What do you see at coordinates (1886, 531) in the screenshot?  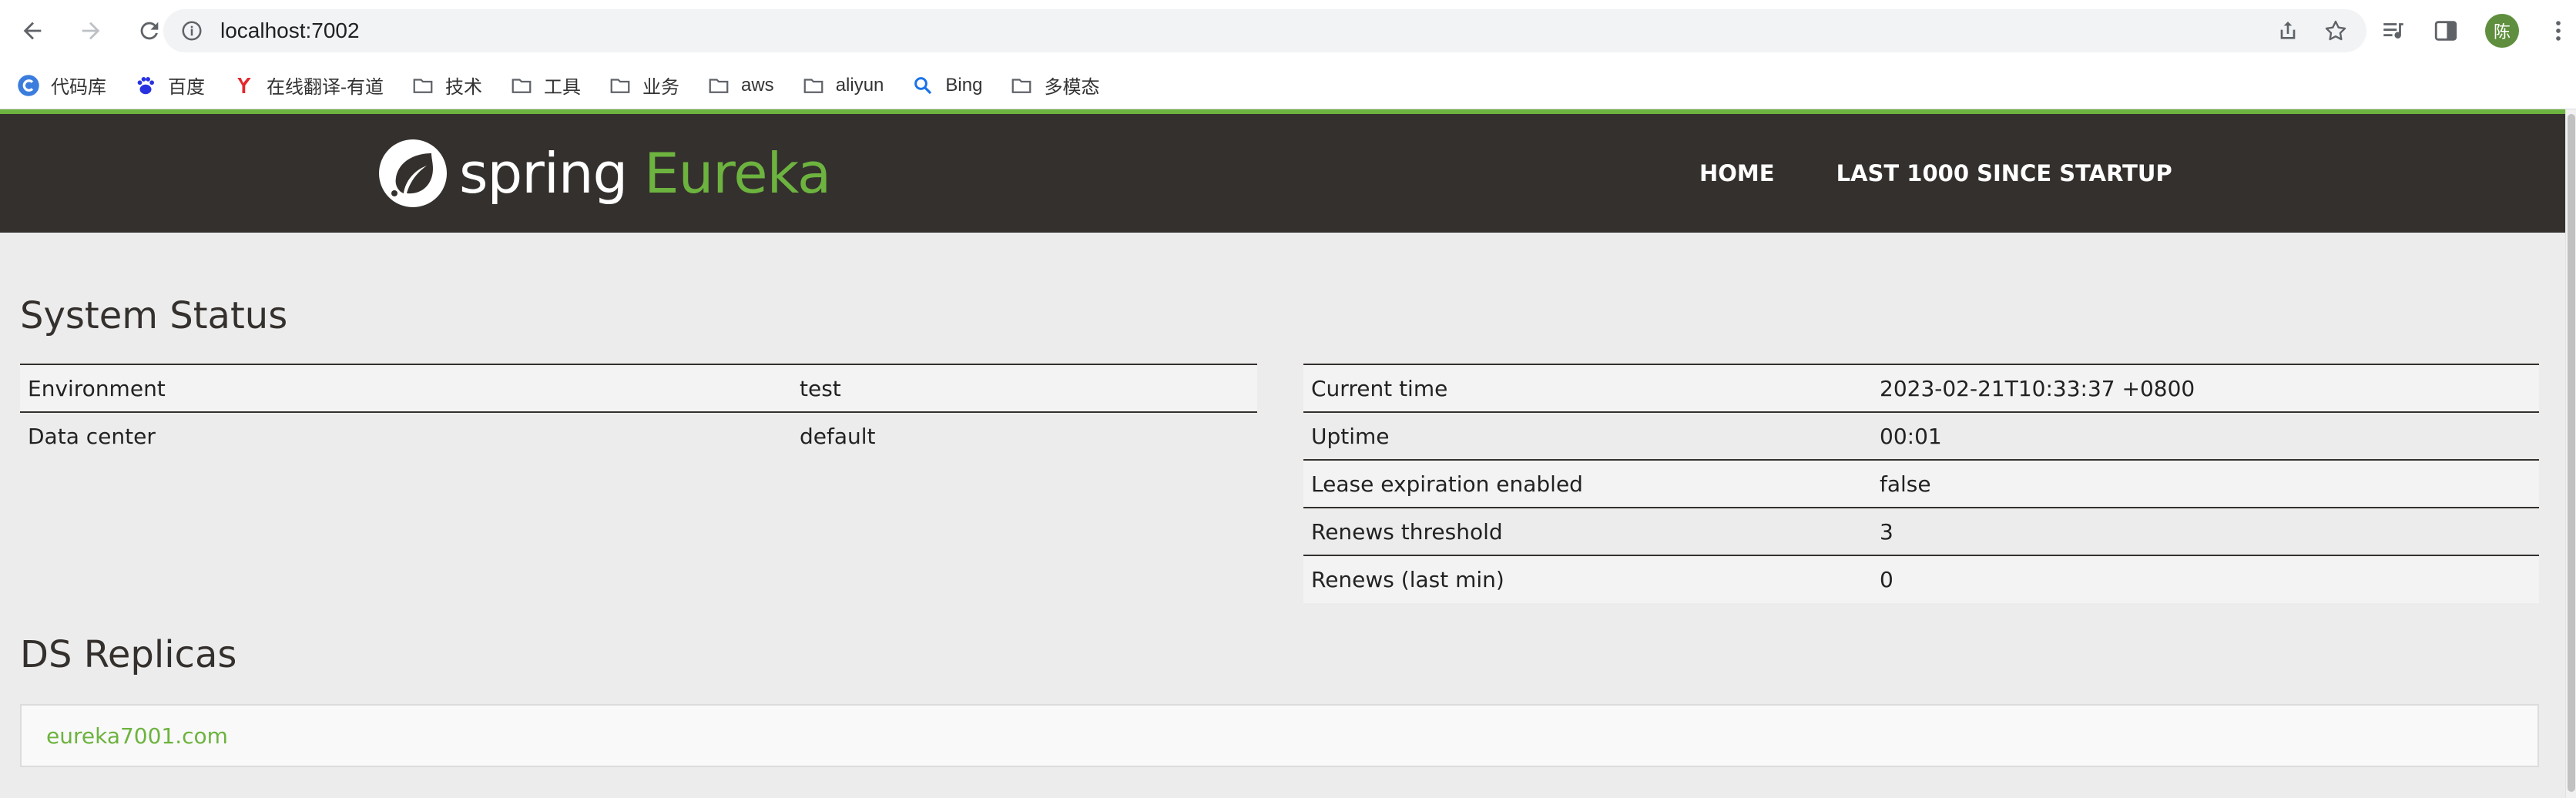 I see `status-value: 3` at bounding box center [1886, 531].